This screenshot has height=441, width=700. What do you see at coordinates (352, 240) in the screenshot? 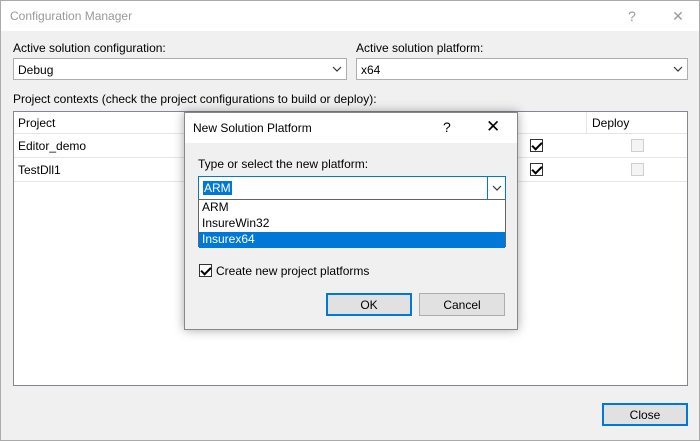
I see `dropdown-option-insurex64: Insurex64` at bounding box center [352, 240].